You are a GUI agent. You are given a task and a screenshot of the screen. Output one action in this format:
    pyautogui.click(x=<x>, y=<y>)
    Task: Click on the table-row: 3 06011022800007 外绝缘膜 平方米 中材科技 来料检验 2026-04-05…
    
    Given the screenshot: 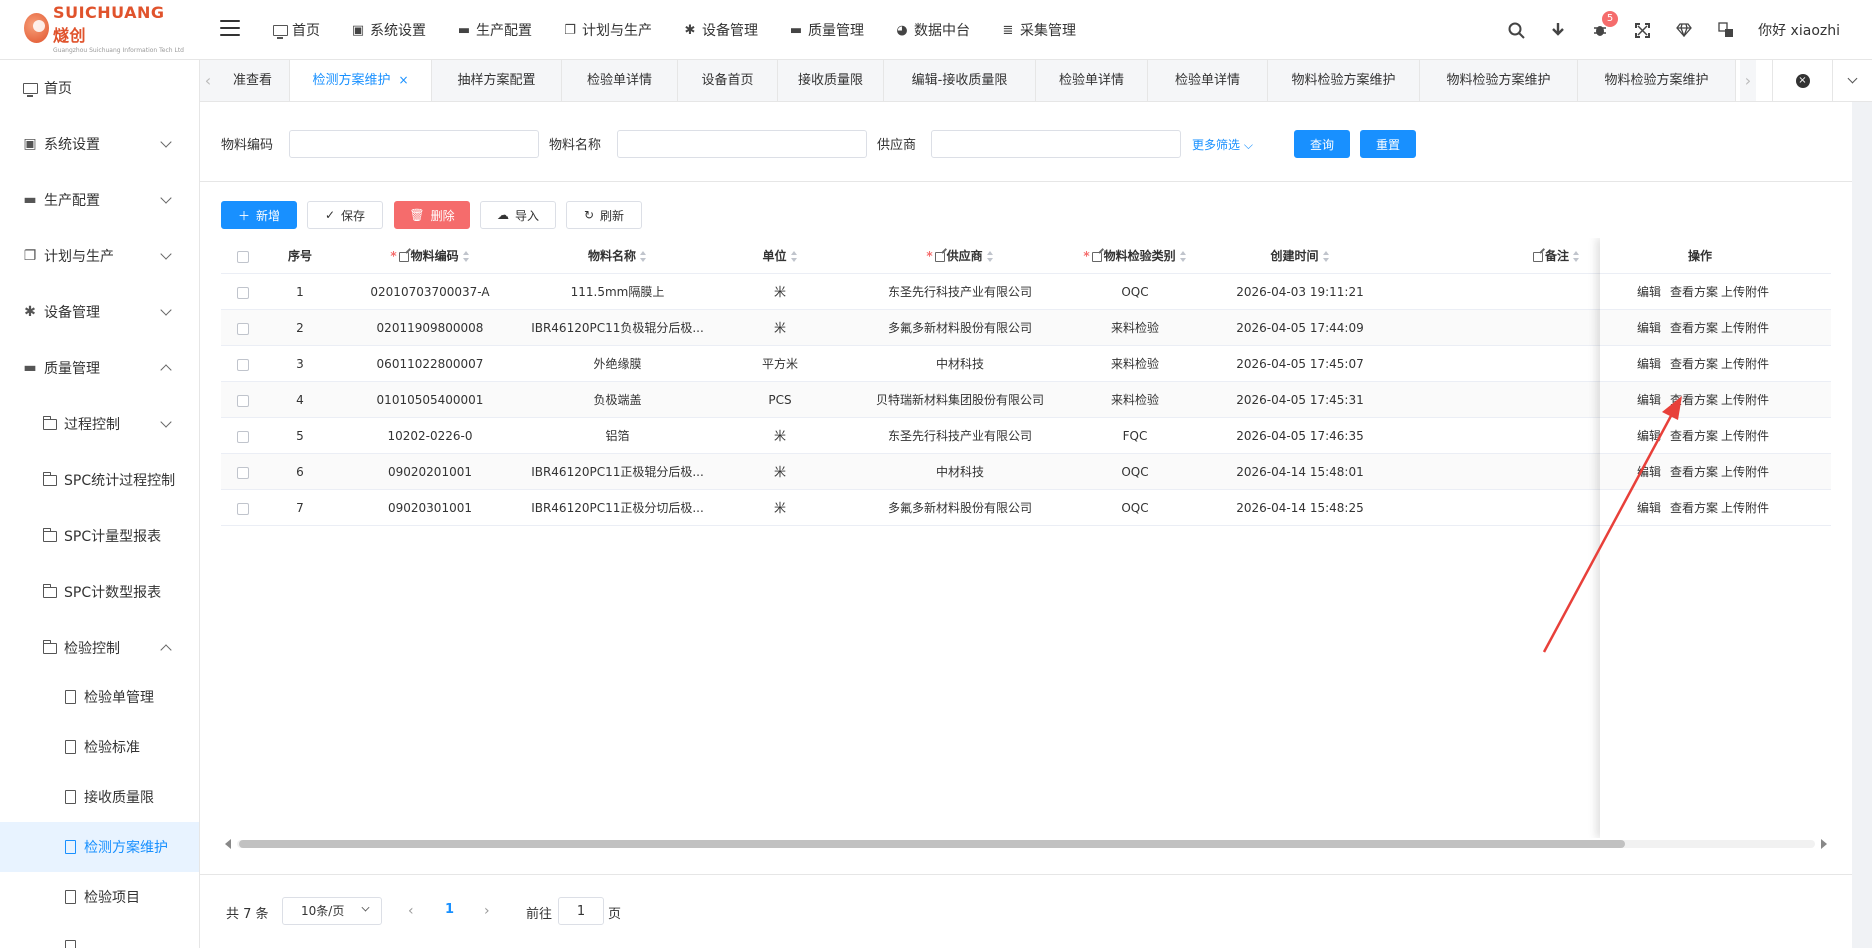 What is the action you would take?
    pyautogui.click(x=1026, y=364)
    